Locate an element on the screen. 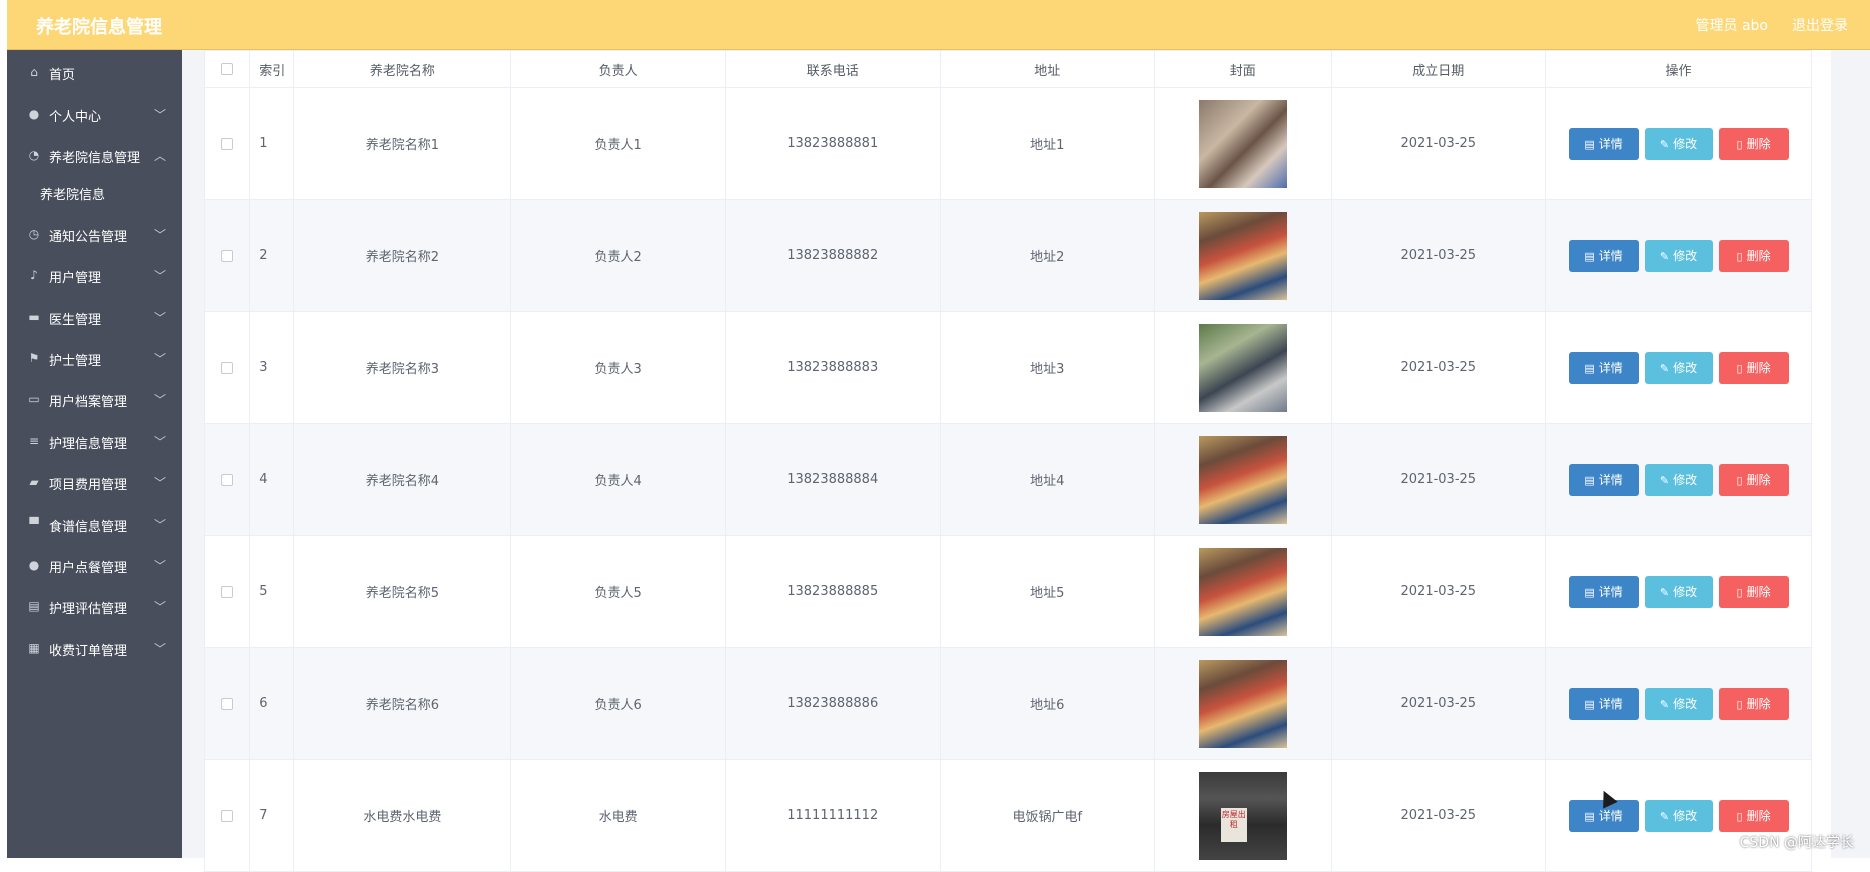 The width and height of the screenshot is (1870, 872). current-user-label: 管理员 abo is located at coordinates (1732, 25).